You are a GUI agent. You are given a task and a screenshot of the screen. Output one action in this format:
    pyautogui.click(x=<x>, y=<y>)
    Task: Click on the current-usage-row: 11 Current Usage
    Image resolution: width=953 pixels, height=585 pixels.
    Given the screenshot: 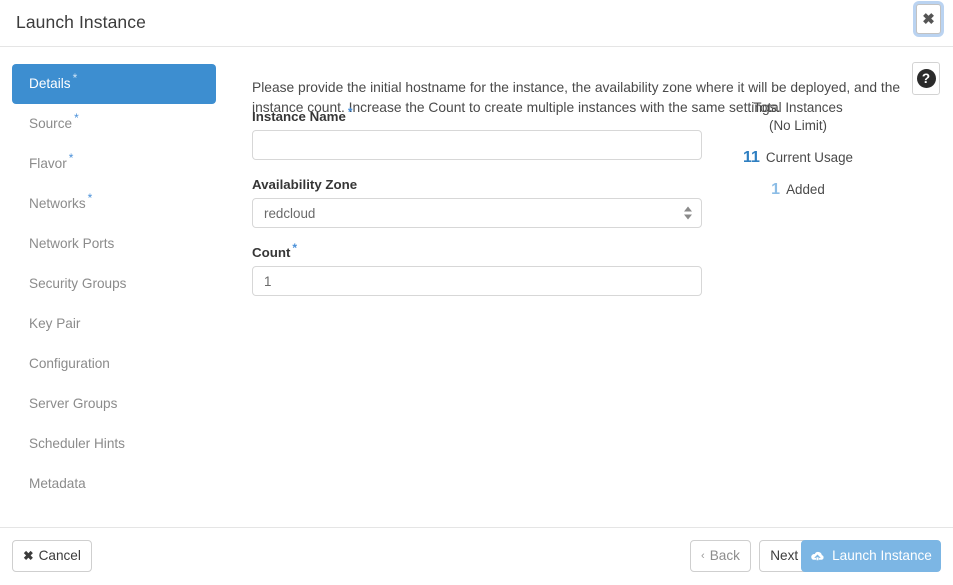 What is the action you would take?
    pyautogui.click(x=798, y=158)
    